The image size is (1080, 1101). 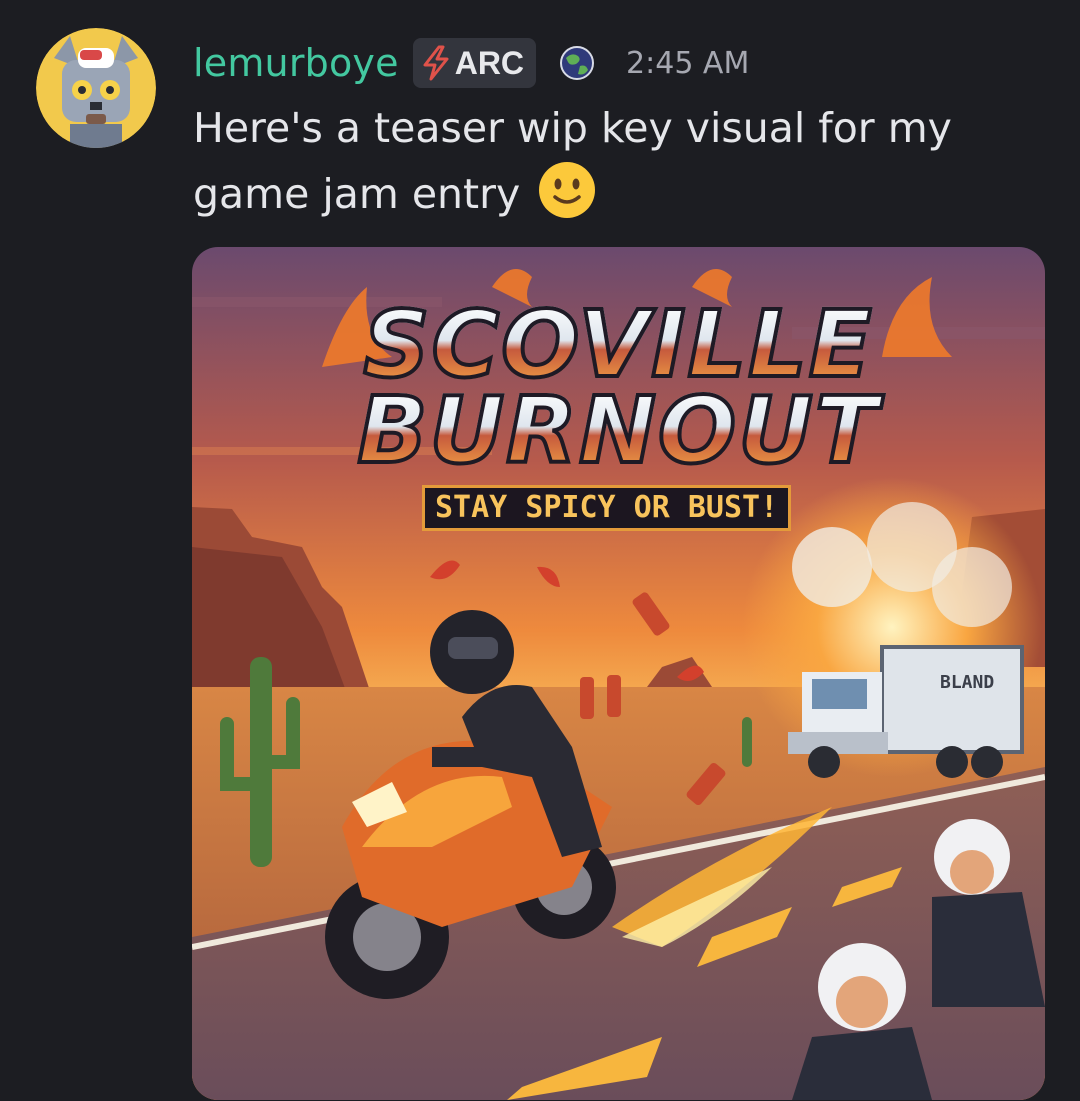 What do you see at coordinates (567, 190) in the screenshot?
I see `slightly-smiling-face-icon` at bounding box center [567, 190].